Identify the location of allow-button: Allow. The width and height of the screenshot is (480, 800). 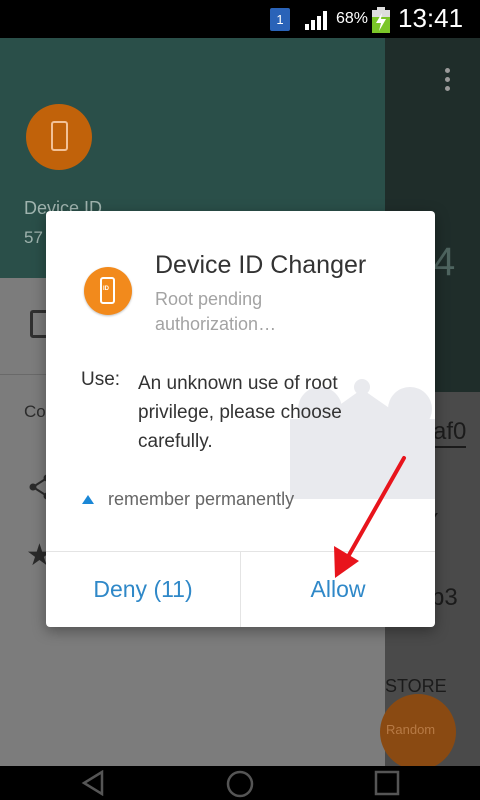
(338, 589).